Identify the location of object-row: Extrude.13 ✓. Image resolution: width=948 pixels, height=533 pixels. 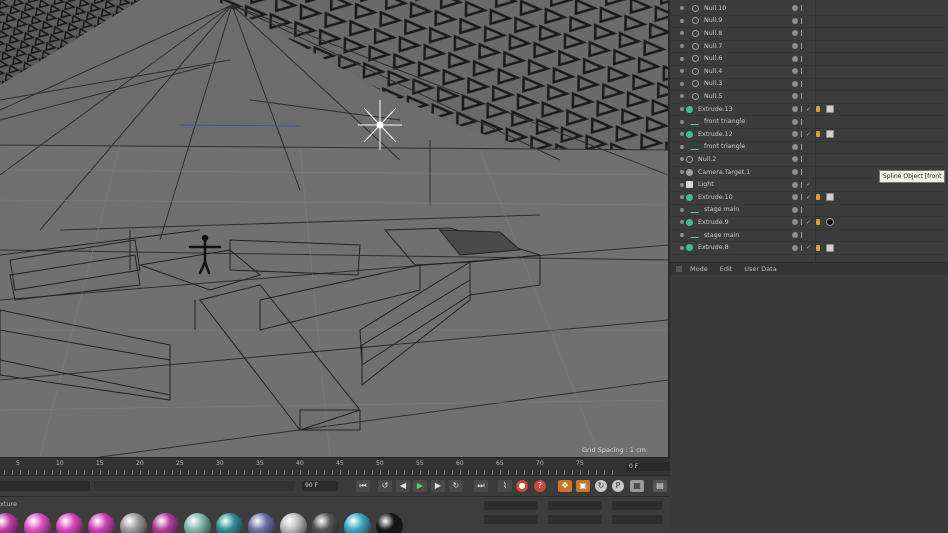
(809, 110).